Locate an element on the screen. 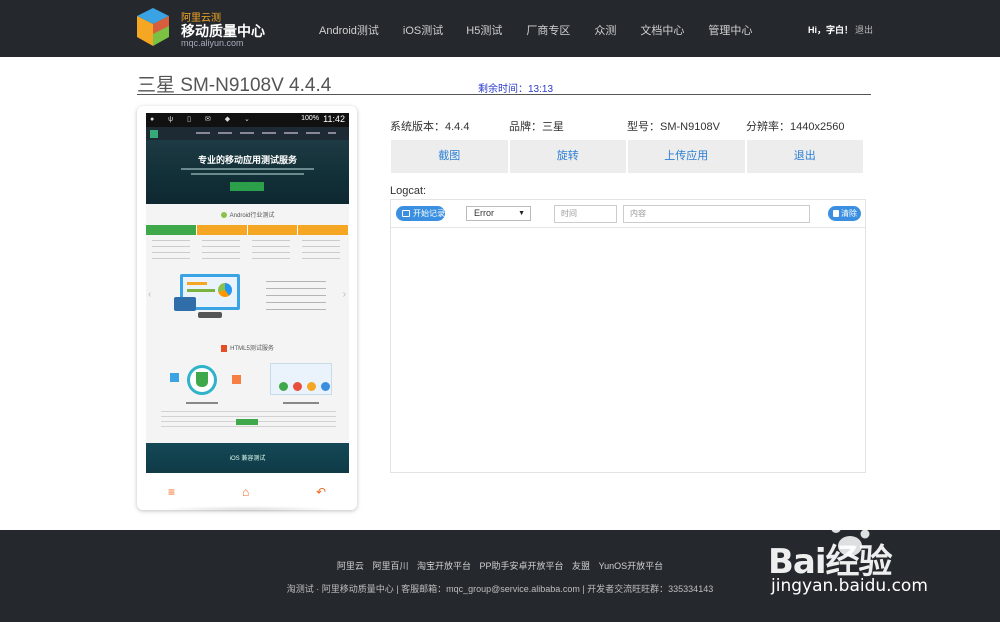  footer-link-umeng: 友盟 is located at coordinates (581, 566).